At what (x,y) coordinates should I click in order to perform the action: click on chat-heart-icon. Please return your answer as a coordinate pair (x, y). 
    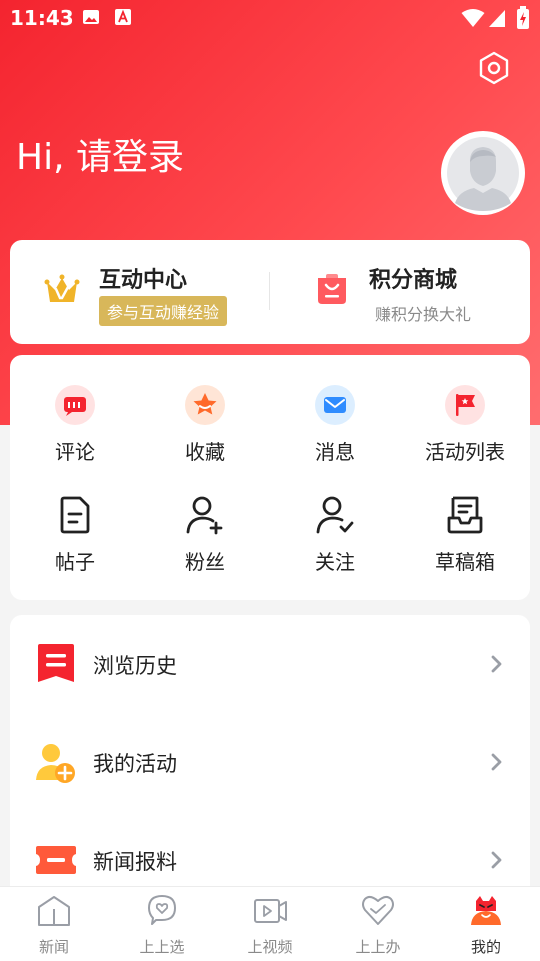
    Looking at the image, I should click on (162, 910).